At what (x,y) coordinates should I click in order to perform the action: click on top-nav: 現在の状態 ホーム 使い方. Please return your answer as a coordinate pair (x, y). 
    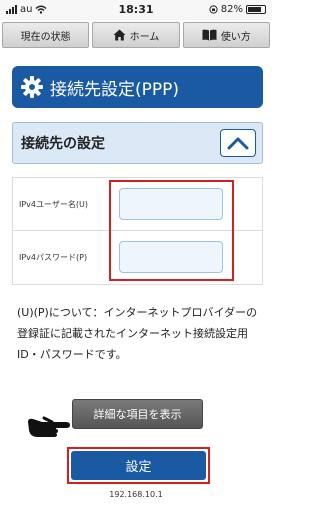
    Looking at the image, I should click on (136, 36).